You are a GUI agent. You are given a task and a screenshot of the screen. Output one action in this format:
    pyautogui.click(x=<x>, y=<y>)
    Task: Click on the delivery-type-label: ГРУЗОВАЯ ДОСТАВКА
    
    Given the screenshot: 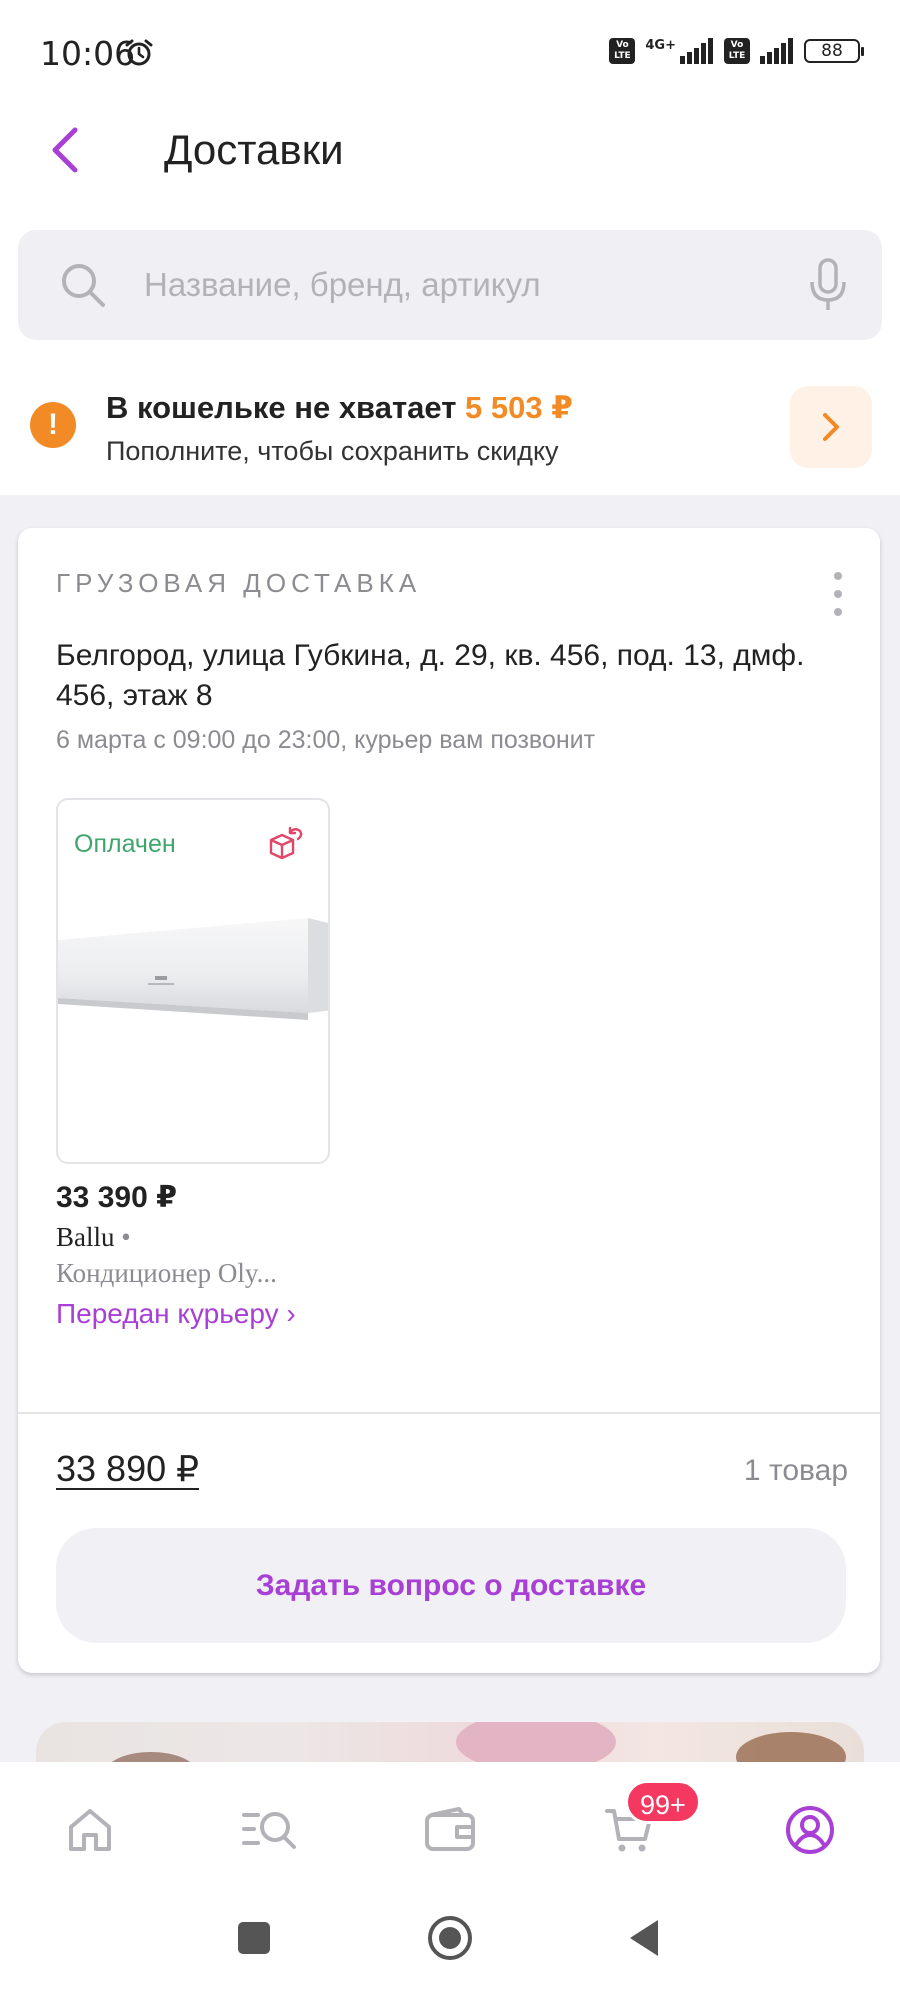 What is the action you would take?
    pyautogui.click(x=239, y=583)
    